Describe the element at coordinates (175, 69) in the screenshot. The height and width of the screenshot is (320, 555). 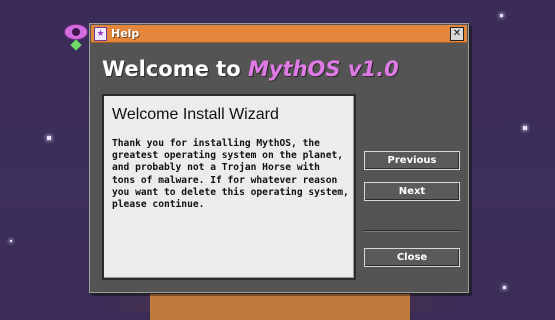
I see `heading-prefix: Welcome to` at that location.